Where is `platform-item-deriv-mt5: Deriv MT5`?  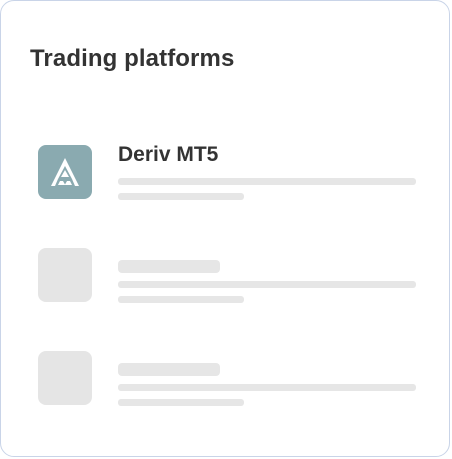
platform-item-deriv-mt5: Deriv MT5 is located at coordinates (228, 172).